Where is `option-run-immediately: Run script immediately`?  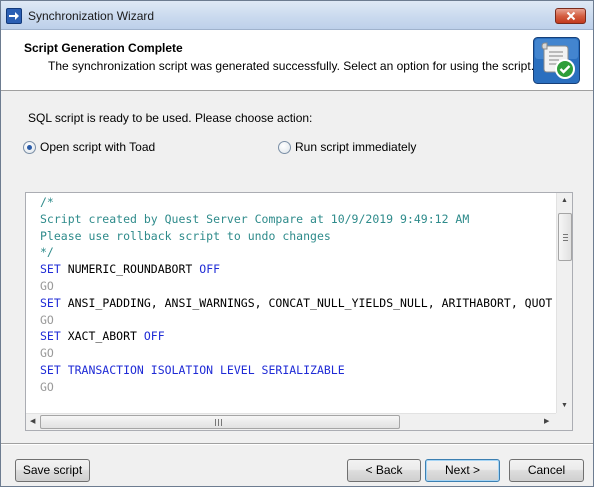
option-run-immediately: Run script immediately is located at coordinates (347, 147).